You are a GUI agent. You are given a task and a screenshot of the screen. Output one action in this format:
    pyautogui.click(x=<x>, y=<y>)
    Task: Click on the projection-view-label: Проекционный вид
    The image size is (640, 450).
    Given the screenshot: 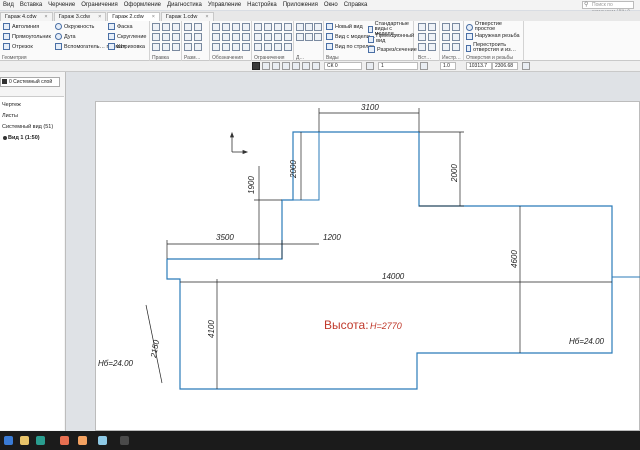 What is the action you would take?
    pyautogui.click(x=395, y=38)
    